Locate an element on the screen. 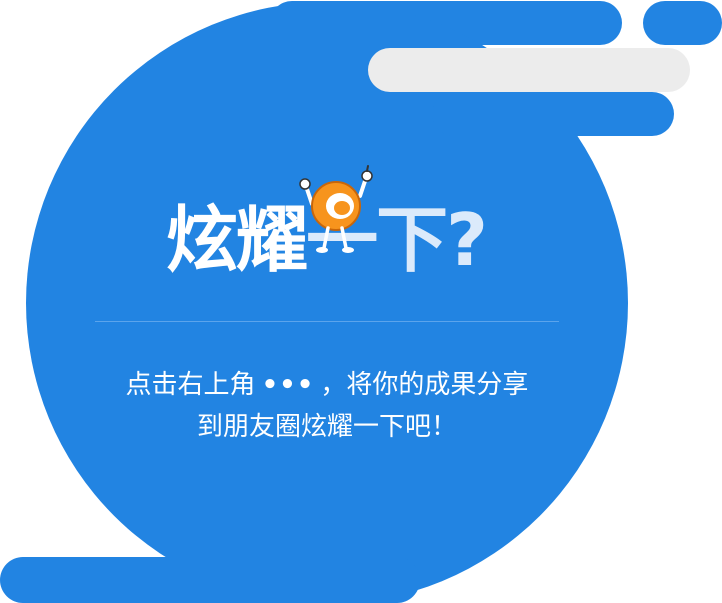  instruction-line-1-before: 点击右上角 is located at coordinates (190, 385).